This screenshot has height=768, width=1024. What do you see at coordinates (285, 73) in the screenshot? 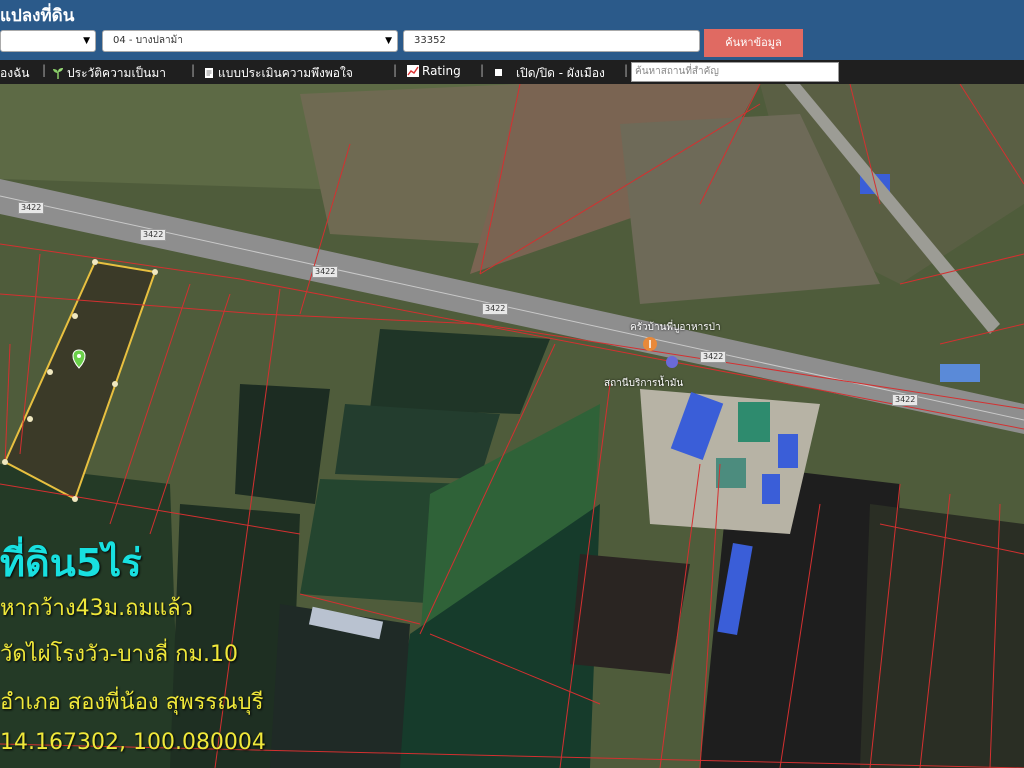
I see `toolbar-item-survey-label: แบบประเมินความพึงพอใจ` at bounding box center [285, 73].